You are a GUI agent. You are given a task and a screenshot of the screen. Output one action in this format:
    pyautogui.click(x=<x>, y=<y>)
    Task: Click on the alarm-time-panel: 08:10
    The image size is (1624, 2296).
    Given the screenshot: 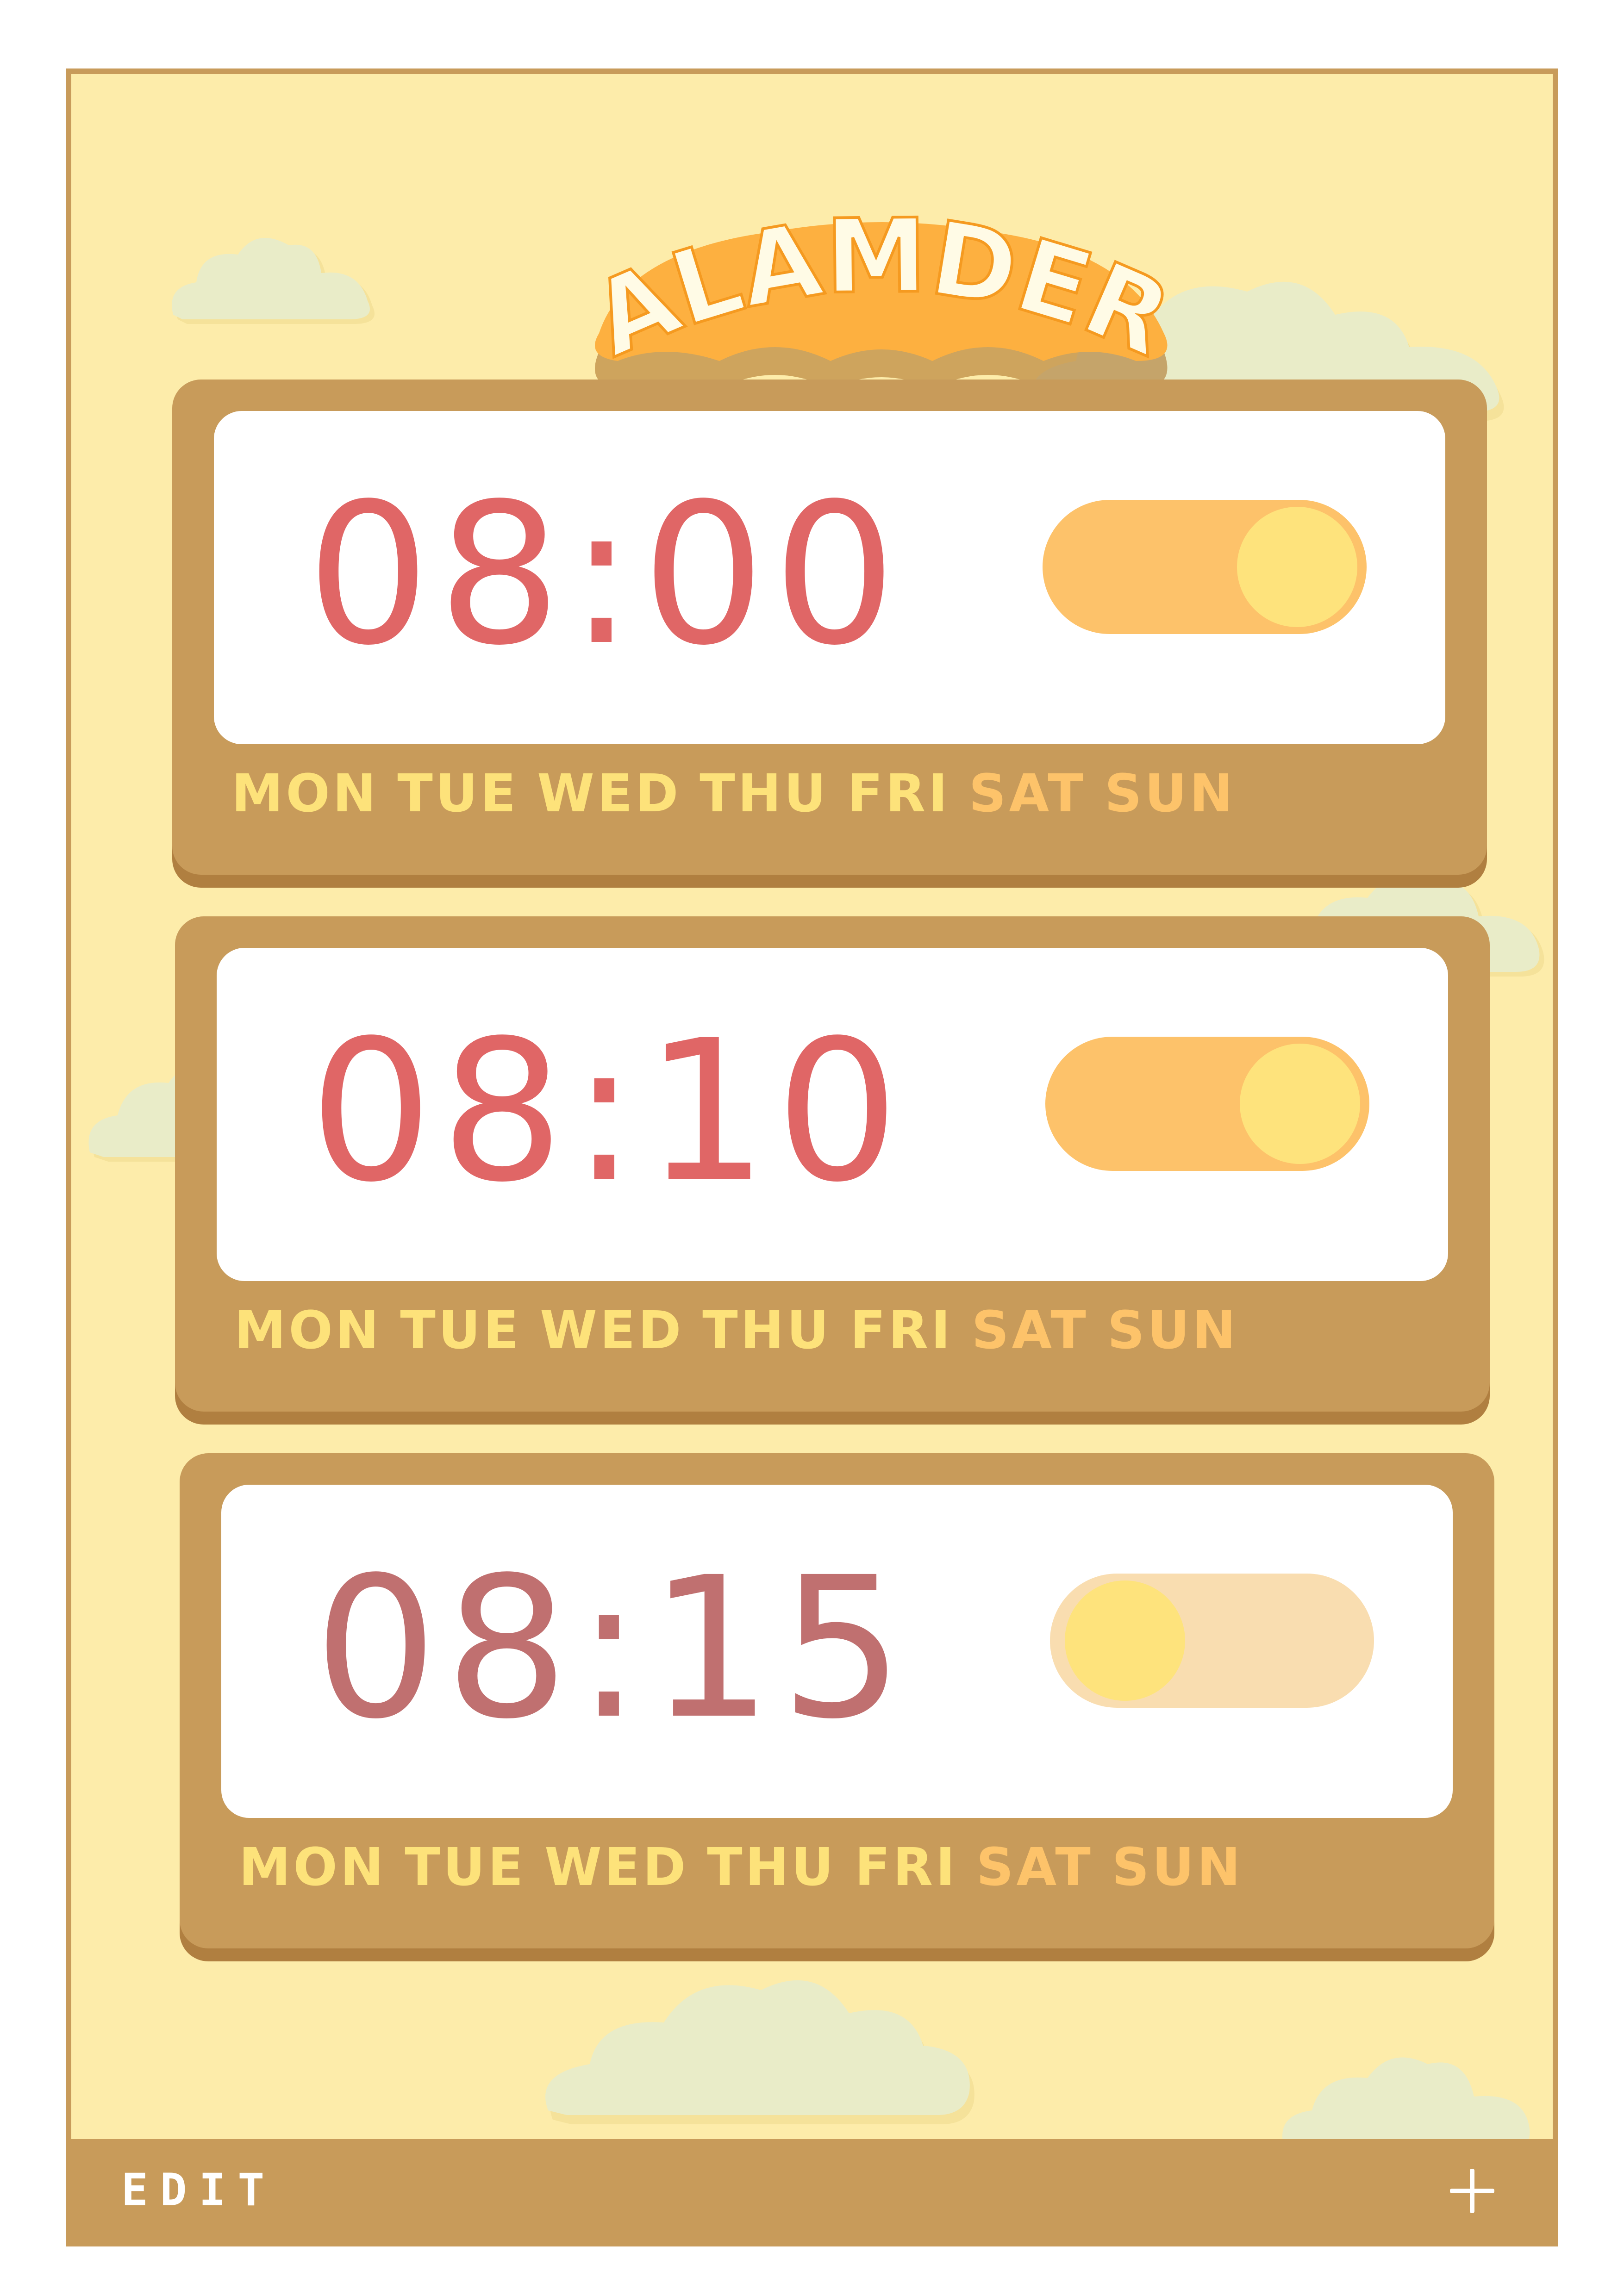 What is the action you would take?
    pyautogui.click(x=832, y=1114)
    